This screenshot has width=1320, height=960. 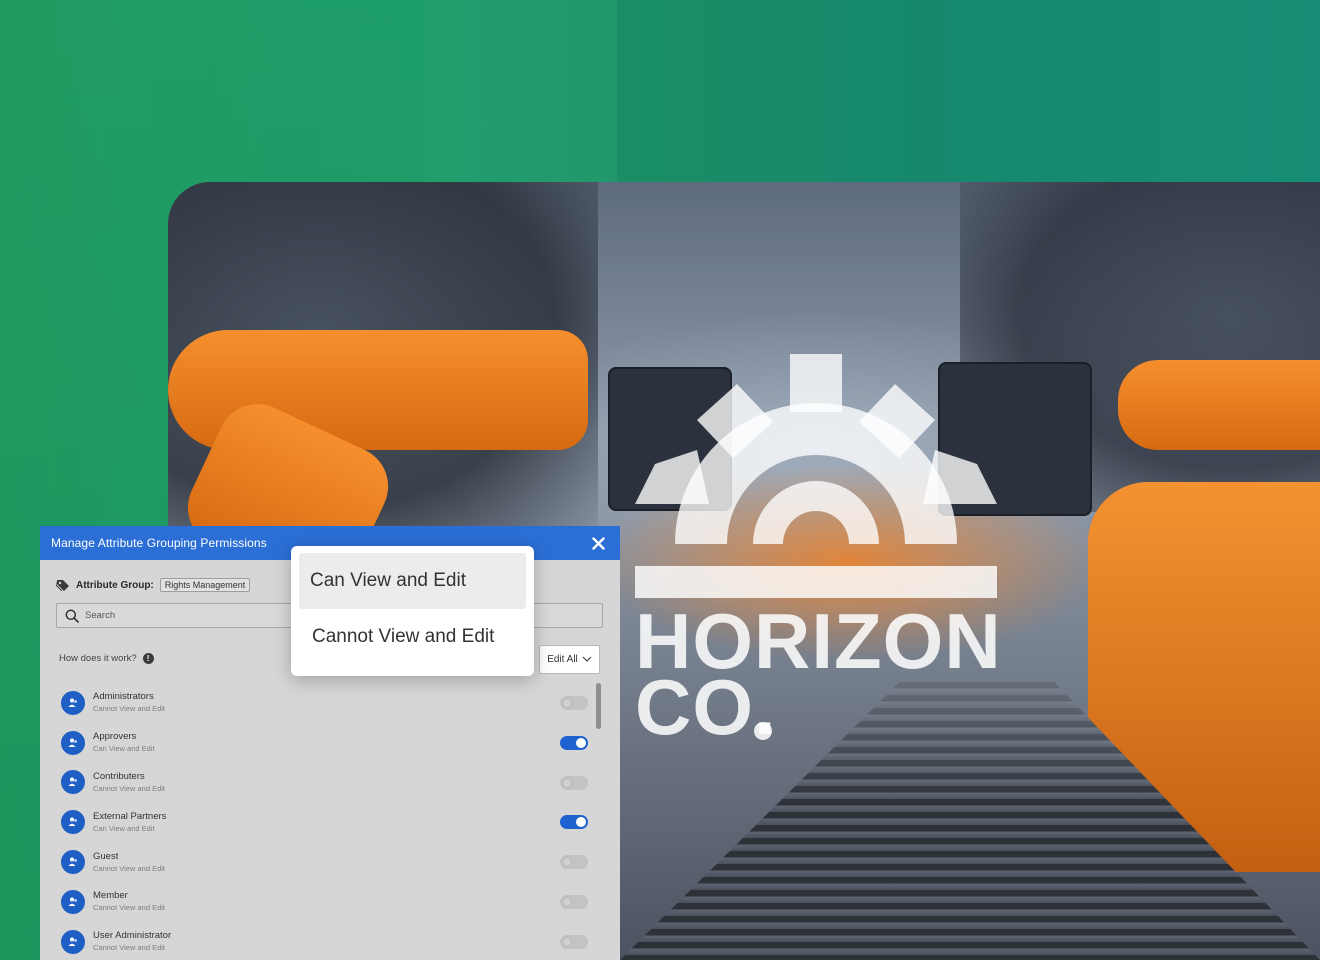 I want to click on search-placeholder: Search, so click(x=100, y=615).